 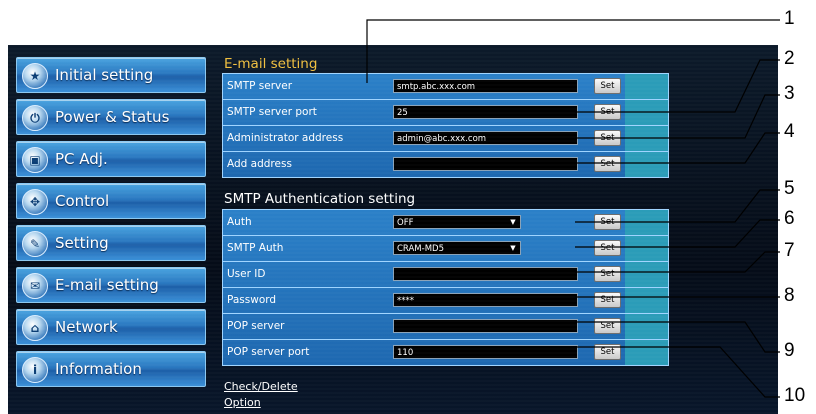 What do you see at coordinates (789, 295) in the screenshot?
I see `callout-number-8: 8` at bounding box center [789, 295].